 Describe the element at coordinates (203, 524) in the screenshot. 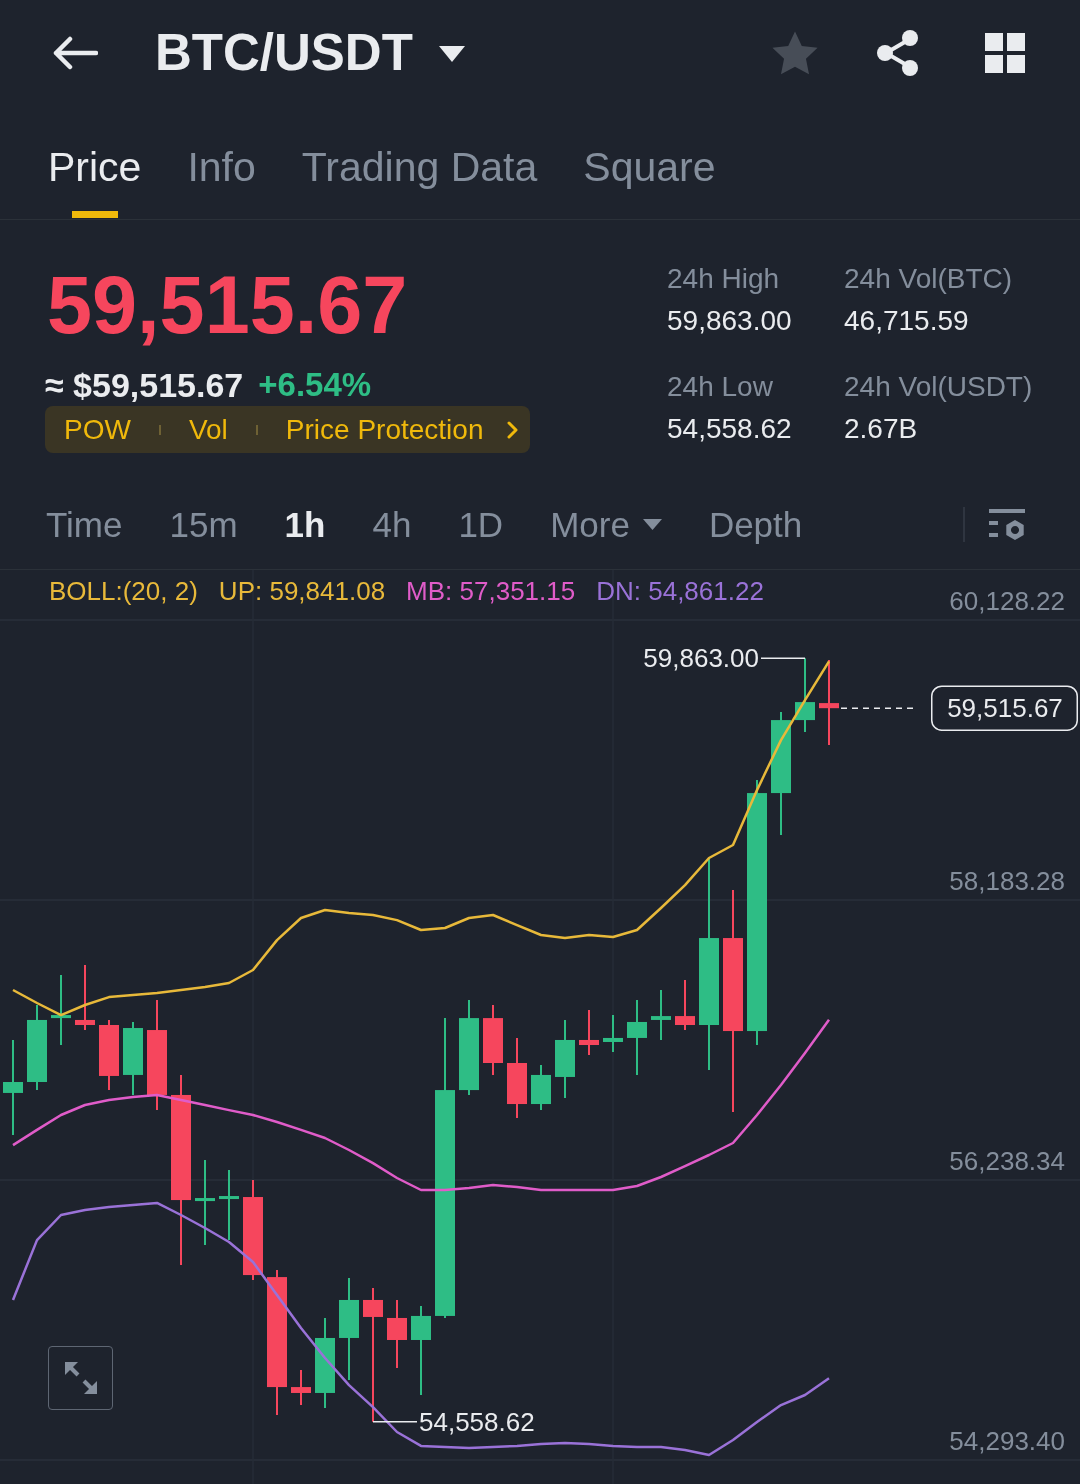

I see `interval-tab: 15m` at that location.